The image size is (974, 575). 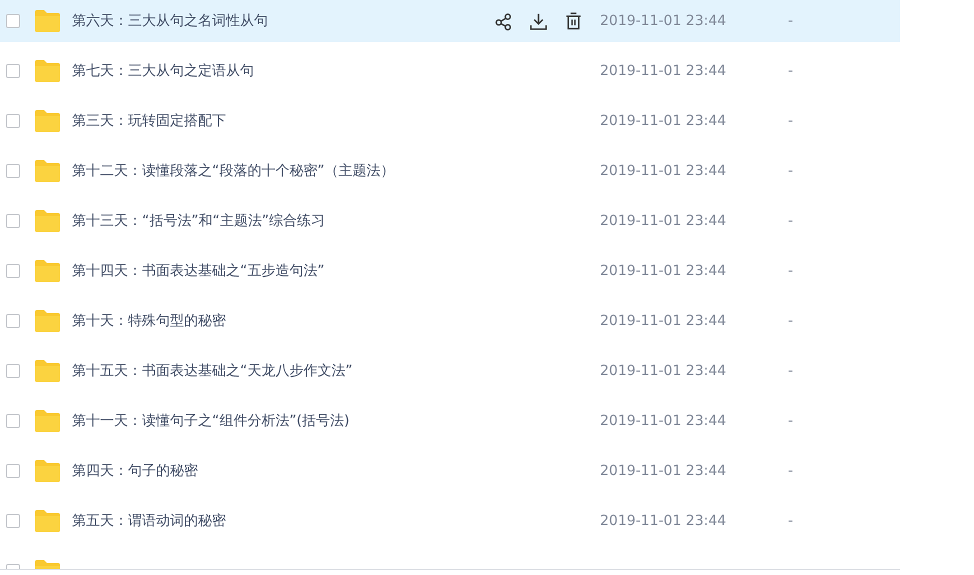 I want to click on file-row: 第三天：玩转固定搭配下 2019-11-01 23:44 -, so click(x=450, y=121).